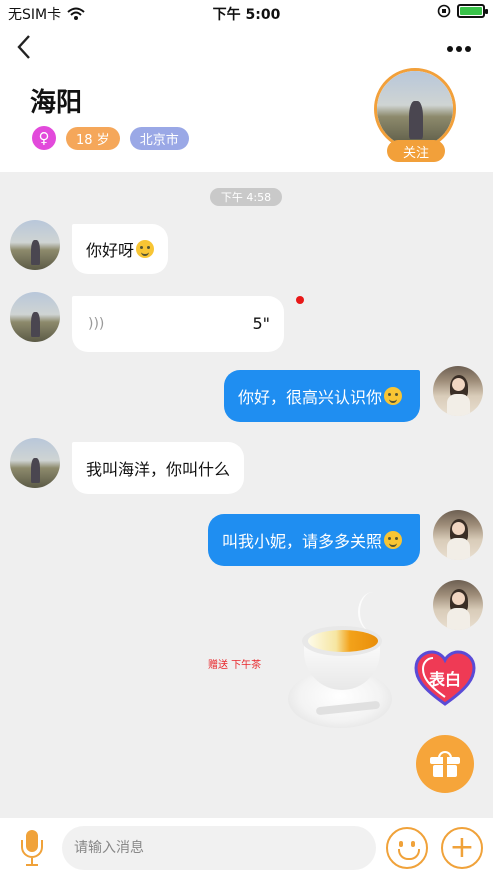 The width and height of the screenshot is (493, 879). I want to click on profile-tags: ♀ 18 岁 北京市, so click(110, 138).